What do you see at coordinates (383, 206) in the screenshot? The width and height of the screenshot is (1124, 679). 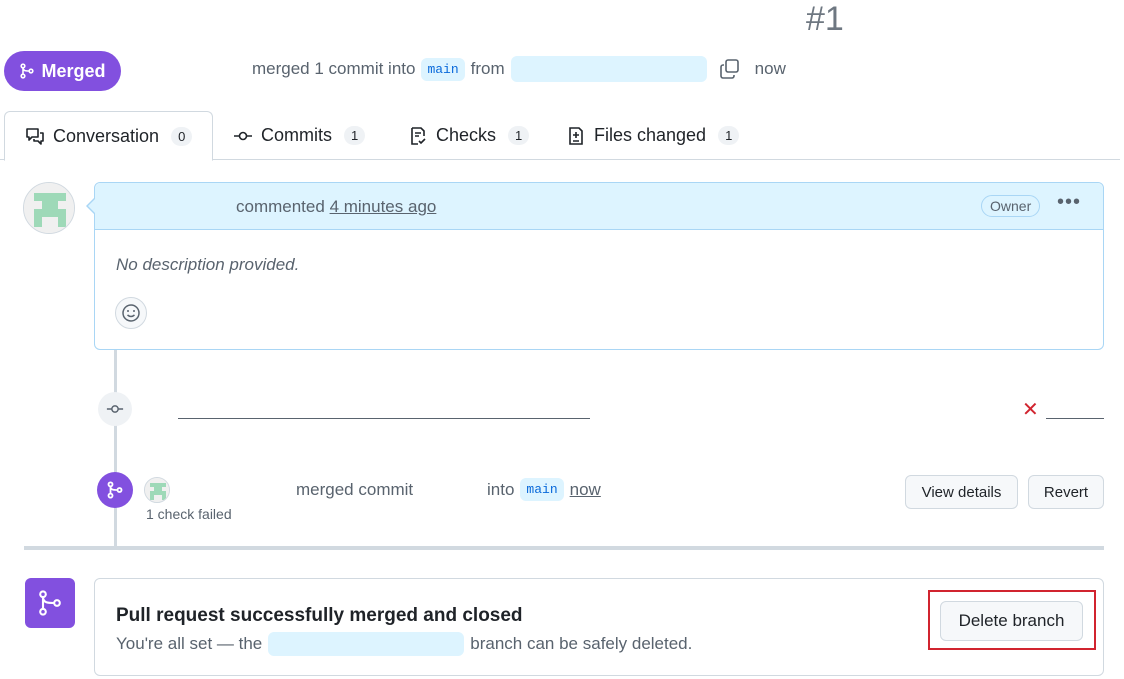 I see `comment-timestamp-link: 4 minutes ago` at bounding box center [383, 206].